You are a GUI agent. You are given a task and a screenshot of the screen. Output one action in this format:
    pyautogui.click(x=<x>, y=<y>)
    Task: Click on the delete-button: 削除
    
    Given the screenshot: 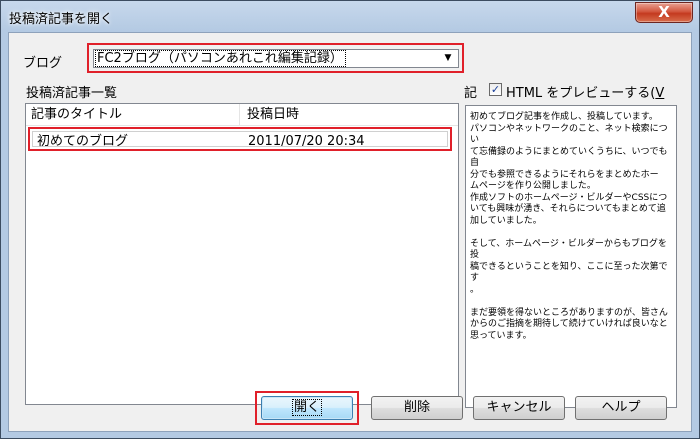 What is the action you would take?
    pyautogui.click(x=417, y=408)
    